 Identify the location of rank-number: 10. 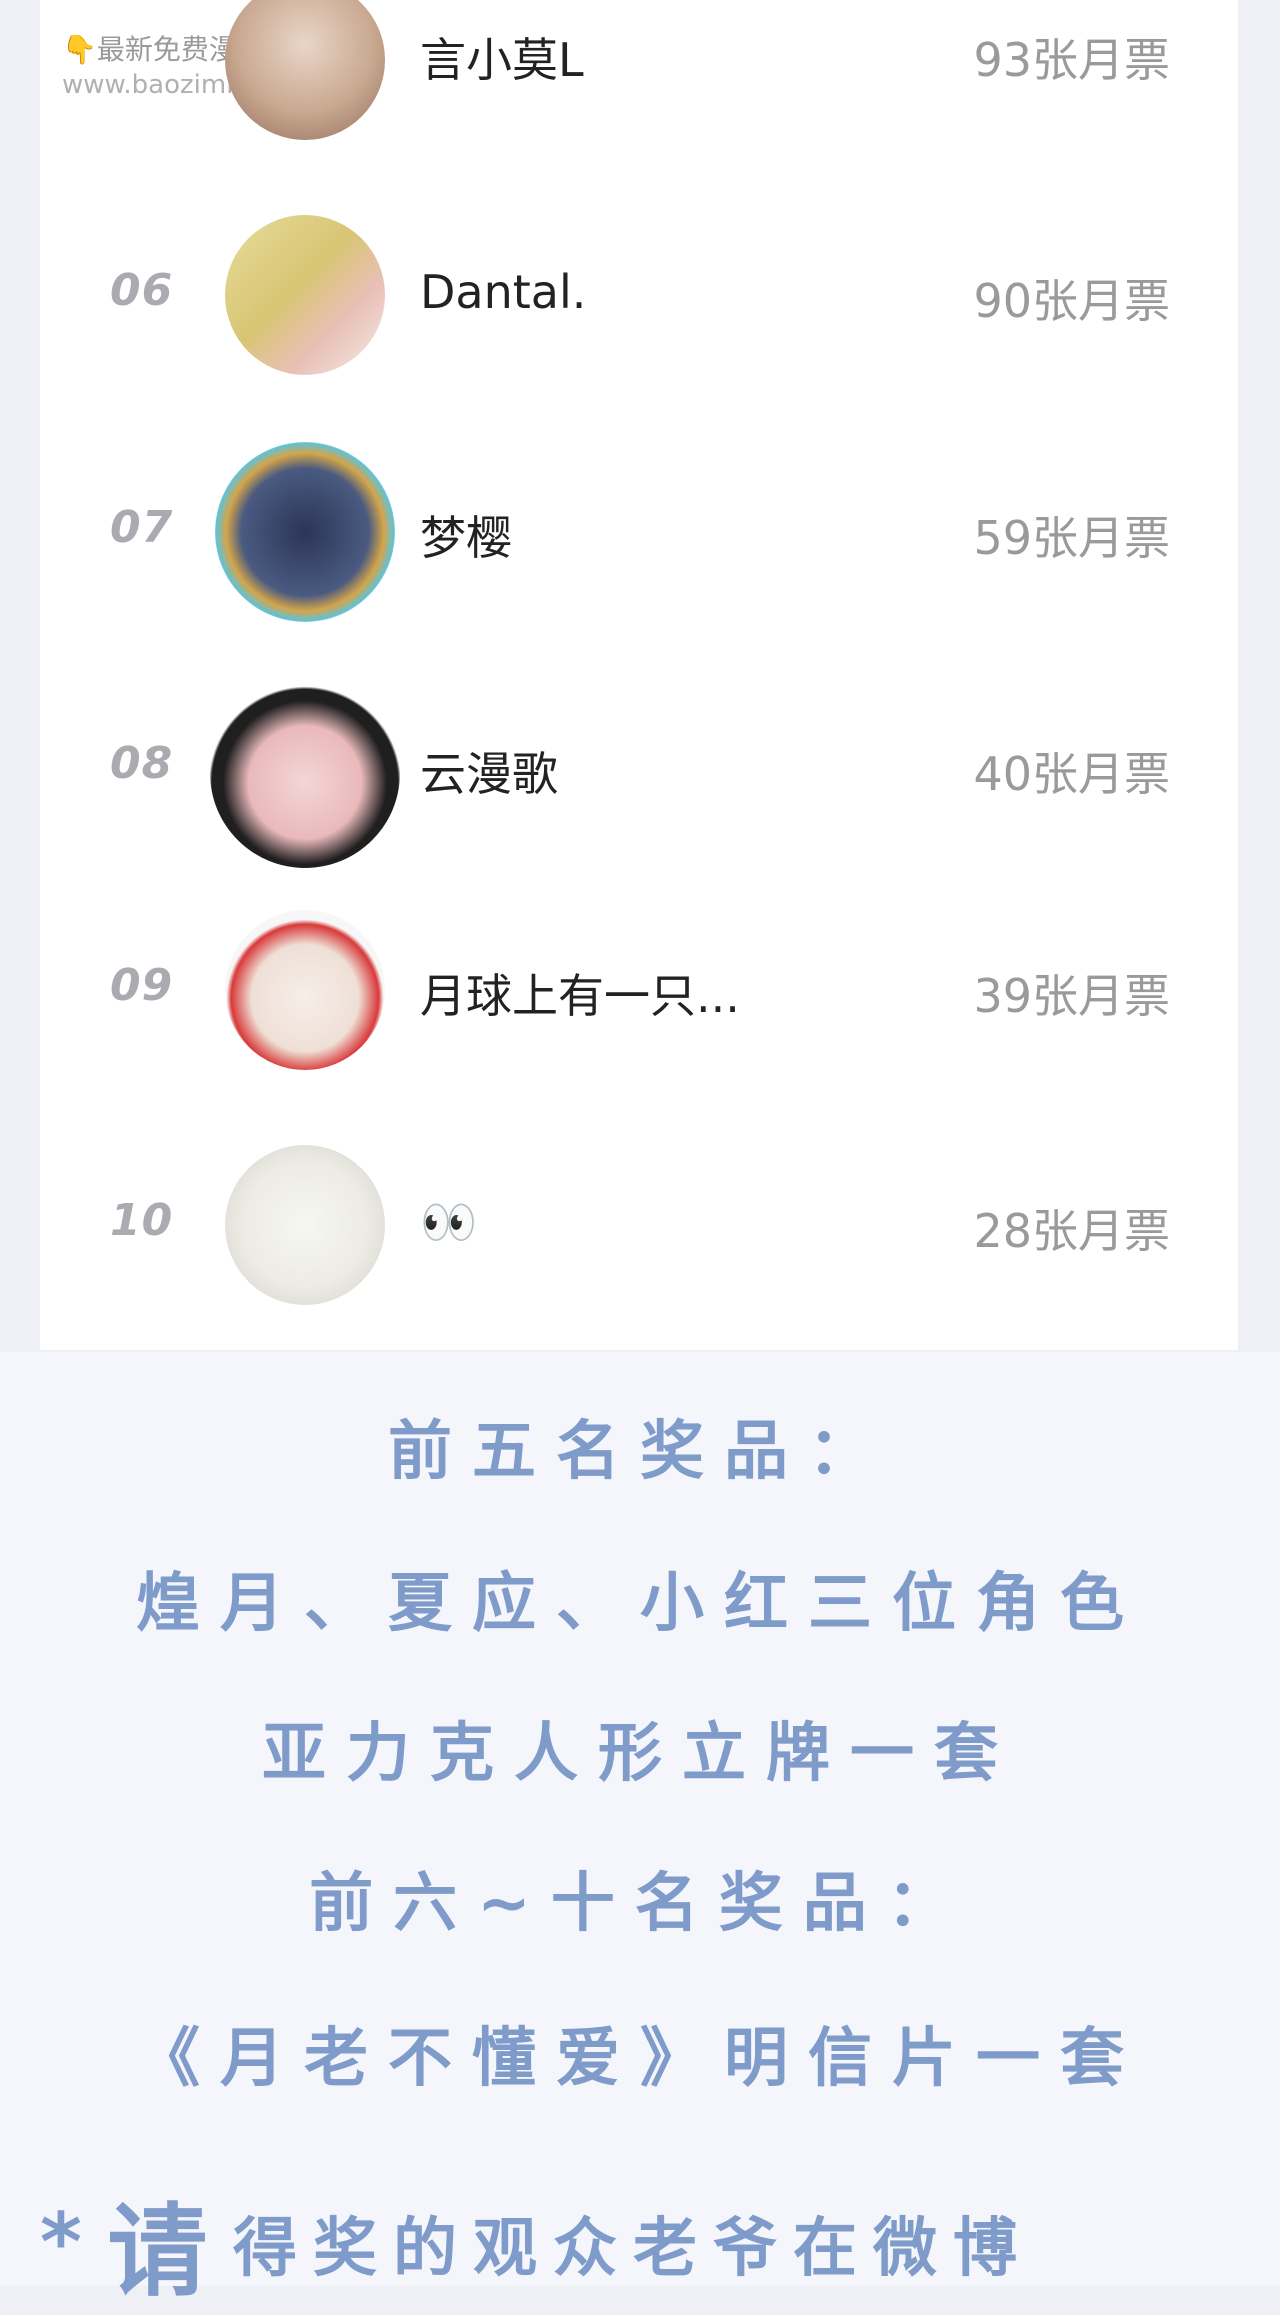
(142, 1220).